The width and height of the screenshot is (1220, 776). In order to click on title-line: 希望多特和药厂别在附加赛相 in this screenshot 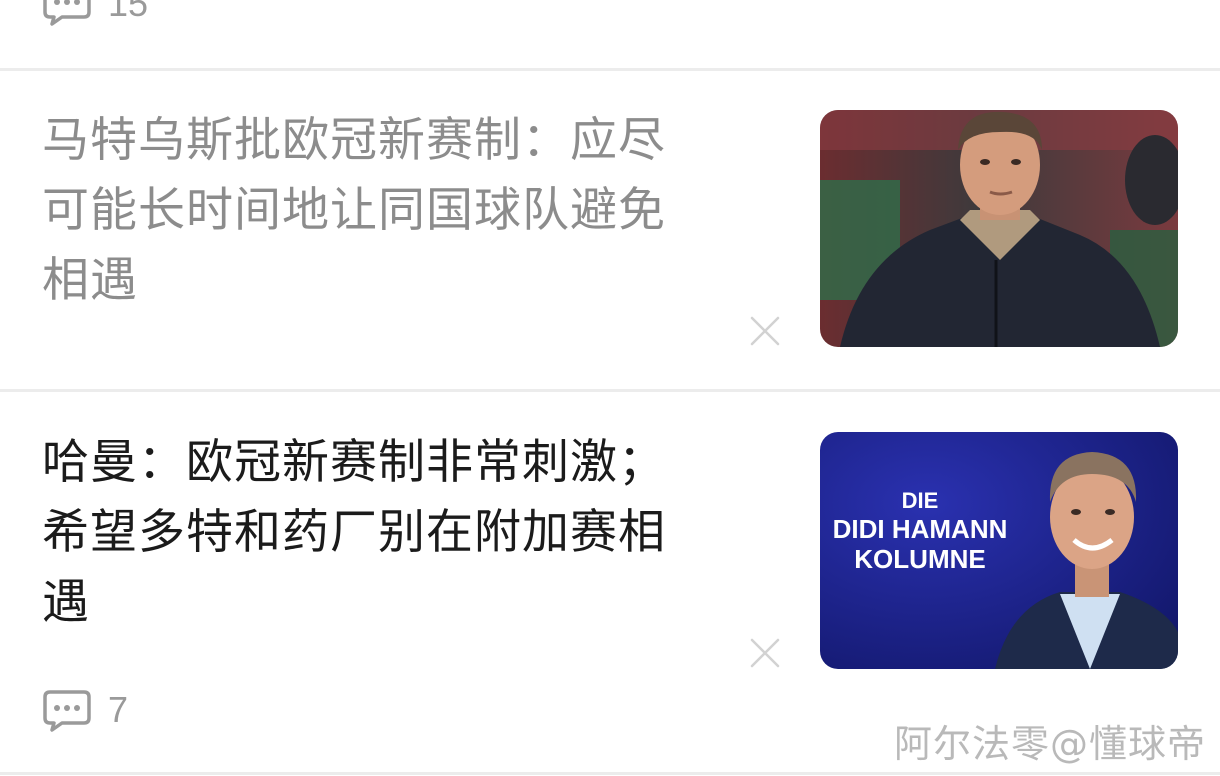, I will do `click(354, 532)`.